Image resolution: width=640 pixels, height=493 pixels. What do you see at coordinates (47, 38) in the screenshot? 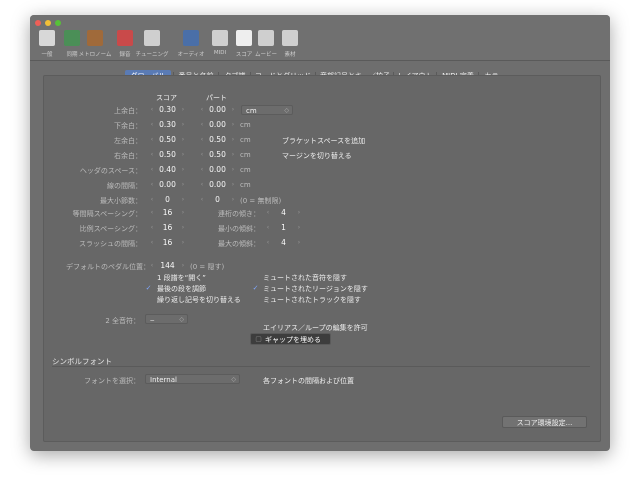
I see `switch-icon` at bounding box center [47, 38].